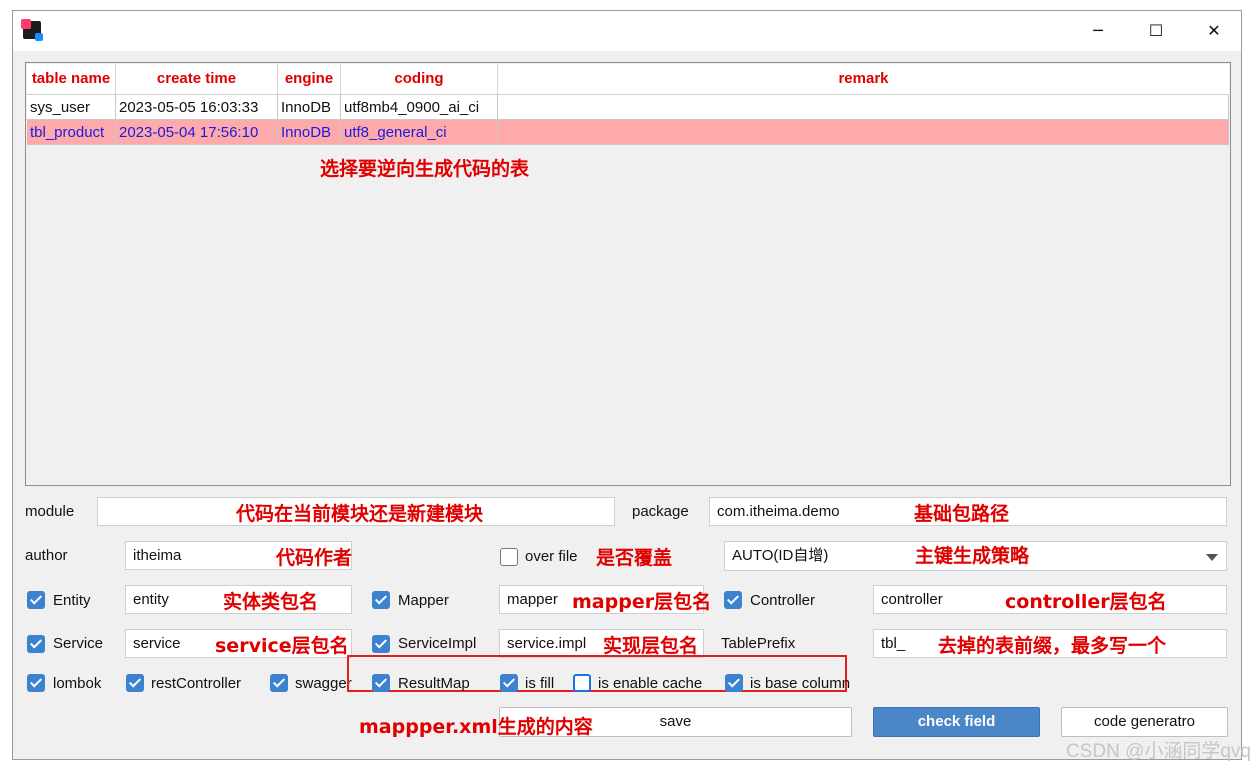 The image size is (1255, 765). What do you see at coordinates (320, 646) in the screenshot?
I see `service-annotation-text: 层包名` at bounding box center [320, 646].